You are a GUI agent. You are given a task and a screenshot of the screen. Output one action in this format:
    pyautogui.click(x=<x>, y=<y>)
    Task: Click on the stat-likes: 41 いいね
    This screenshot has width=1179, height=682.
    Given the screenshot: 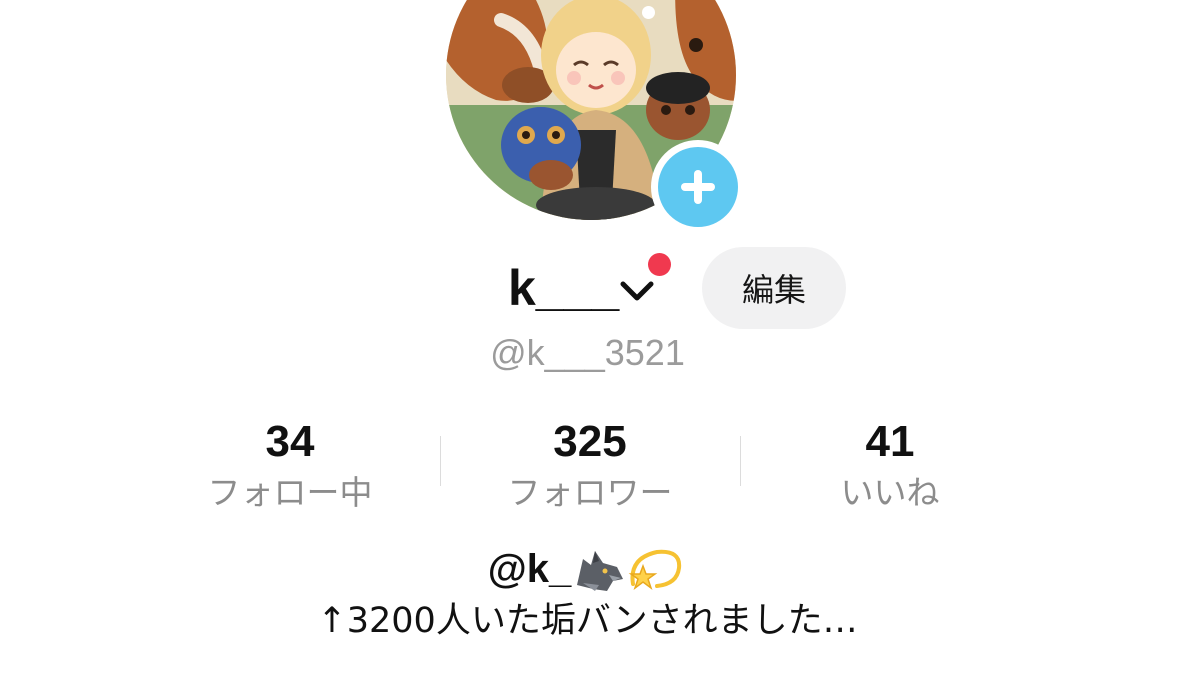 What is the action you would take?
    pyautogui.click(x=890, y=464)
    